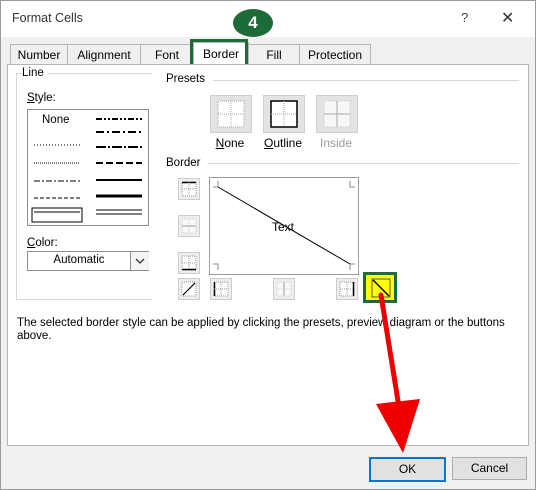 The width and height of the screenshot is (536, 490). Describe the element at coordinates (489, 468) in the screenshot. I see `cancel-button: Cancel` at that location.